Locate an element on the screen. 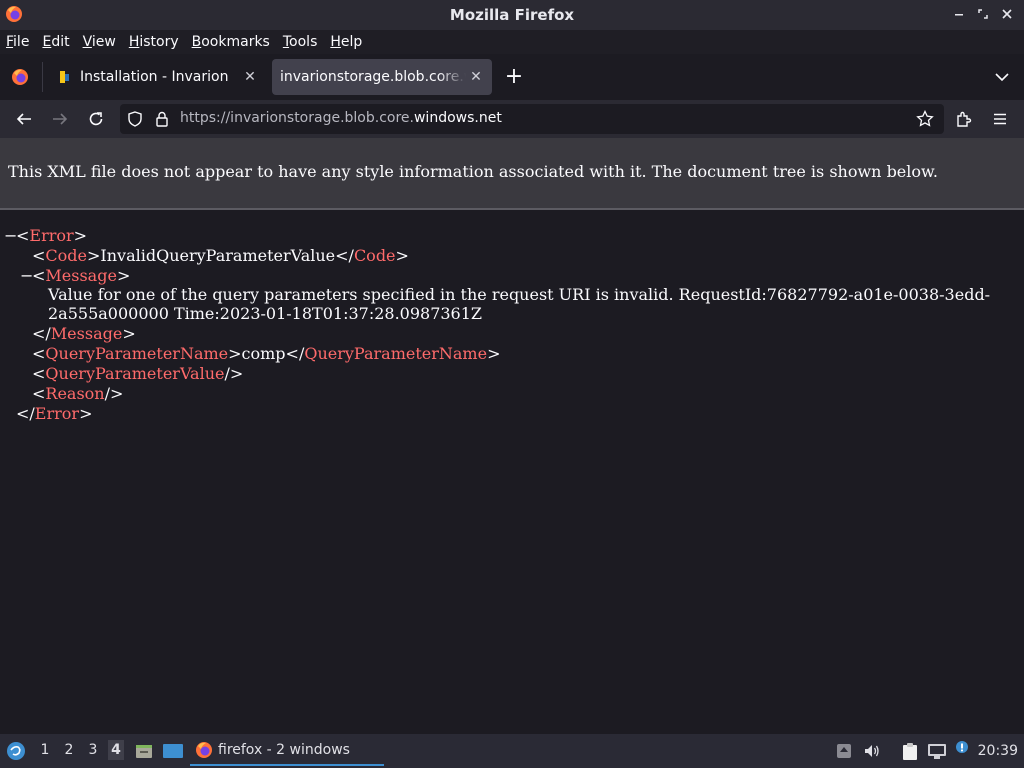 The image size is (1024, 768). arrow-left-icon is located at coordinates (23, 119).